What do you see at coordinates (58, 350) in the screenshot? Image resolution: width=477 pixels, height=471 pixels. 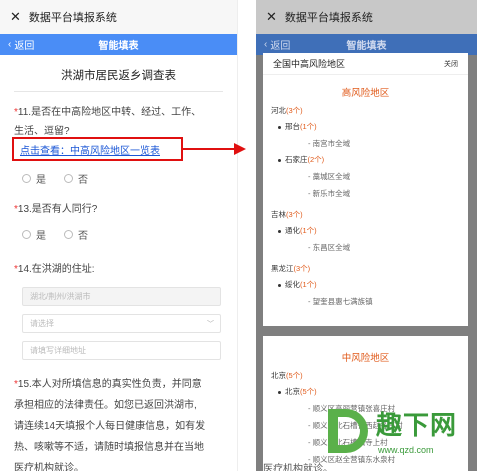 I see `address-input-placeholder: 请填写详细地址` at bounding box center [58, 350].